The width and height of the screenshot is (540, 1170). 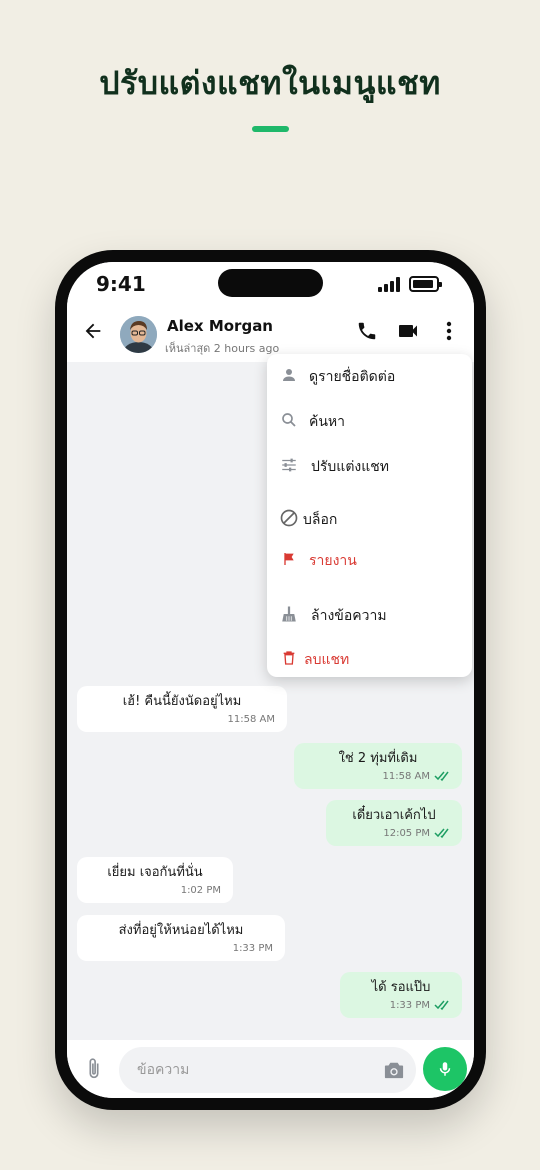 I want to click on phone-icon, so click(x=367, y=331).